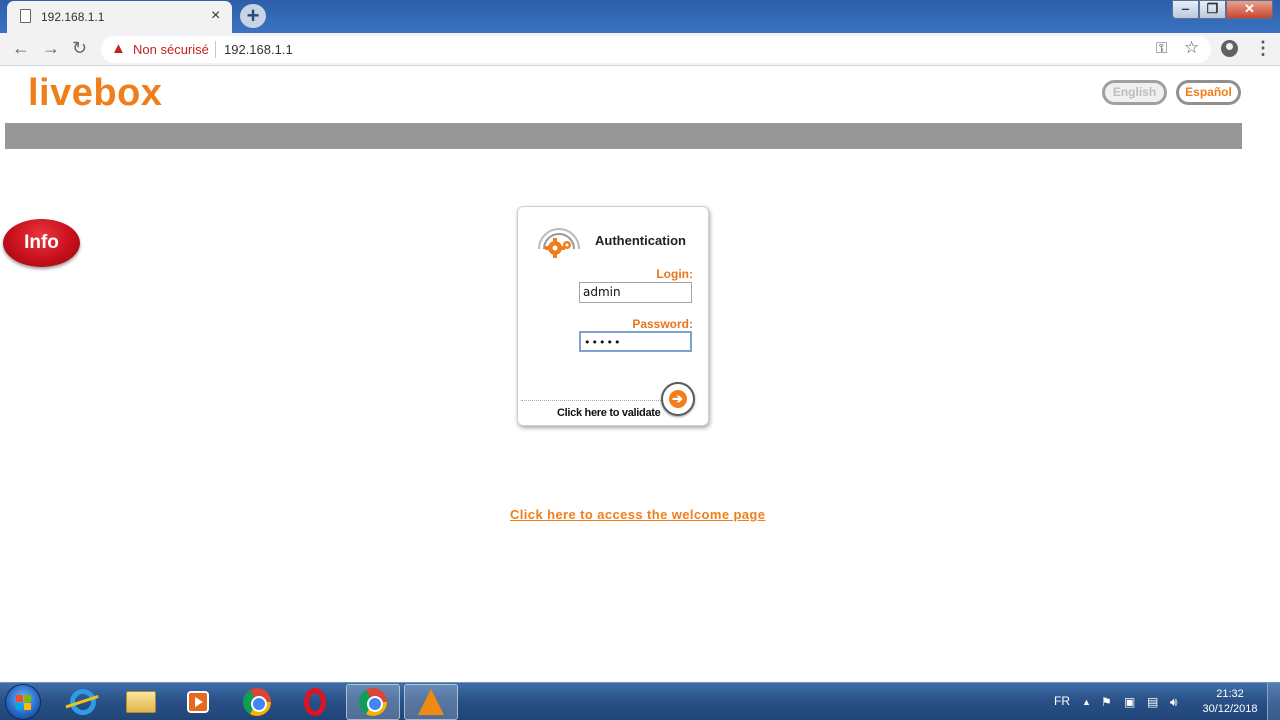  I want to click on minimize-button: ‒, so click(1185, 9).